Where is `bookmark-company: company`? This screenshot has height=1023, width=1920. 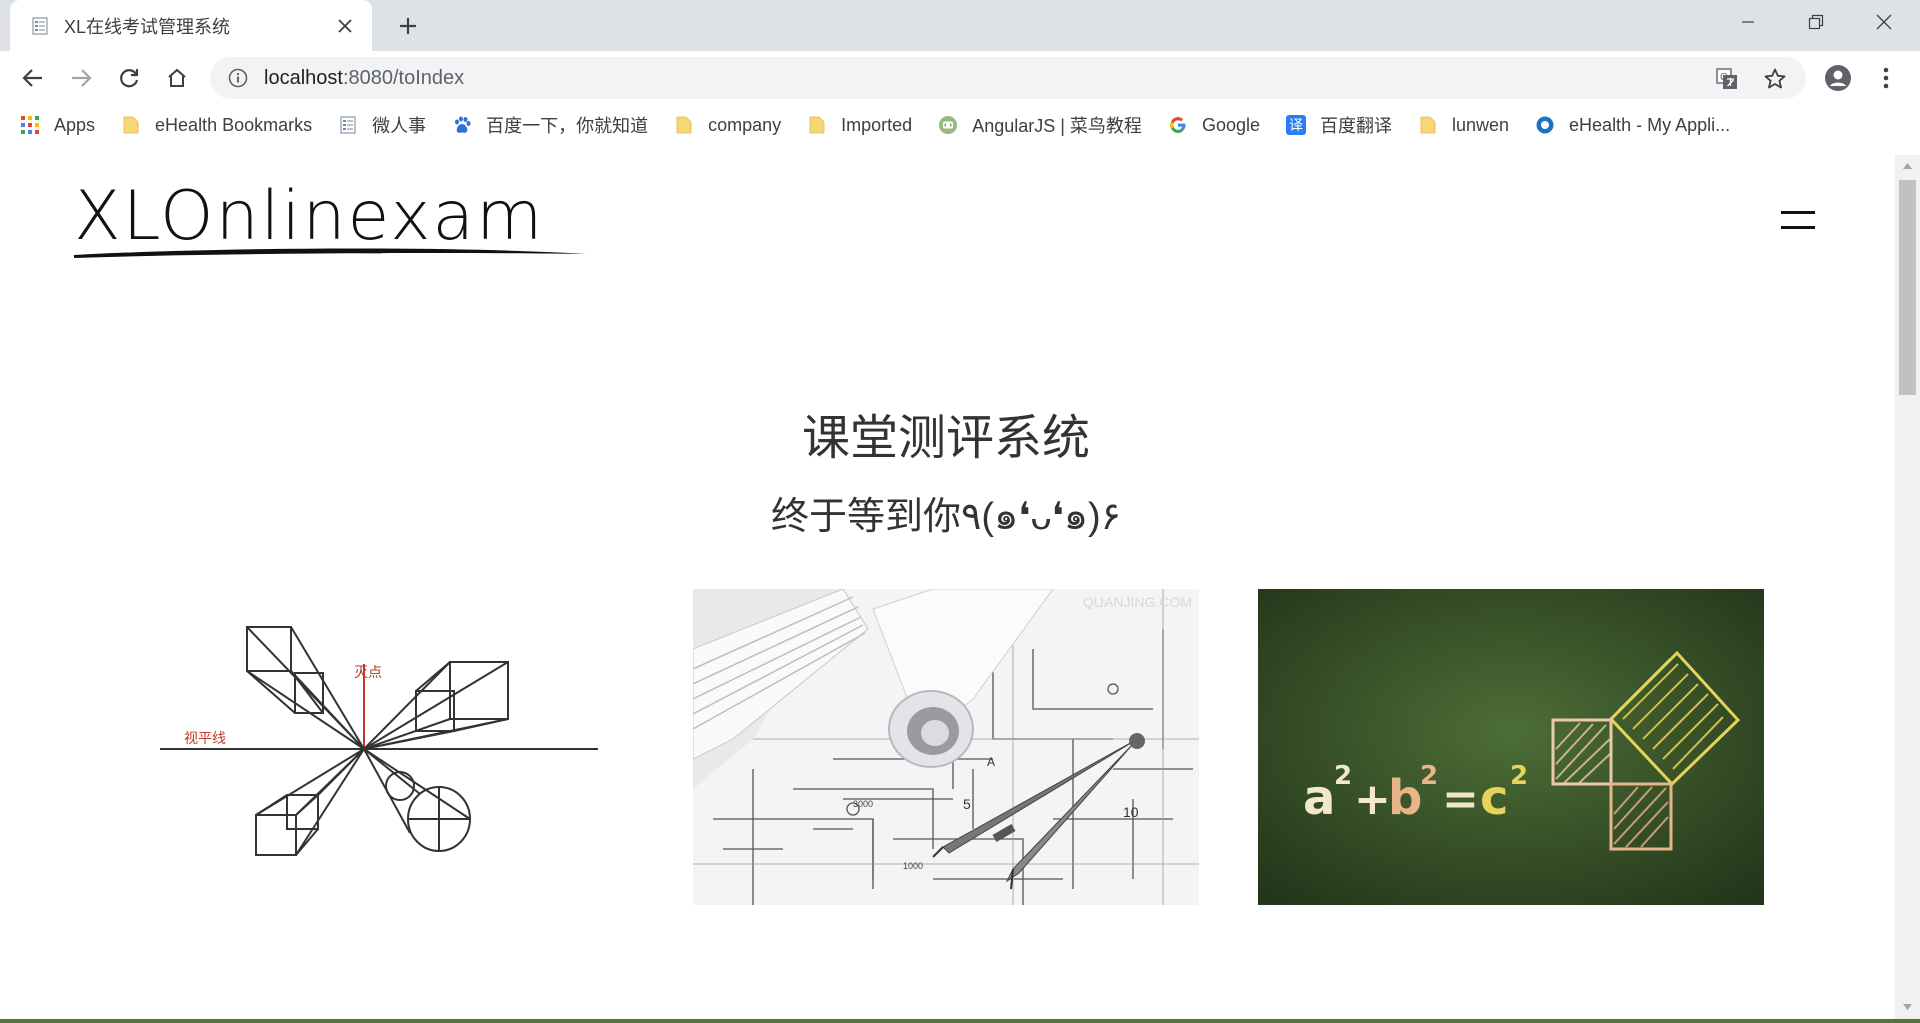
bookmark-company: company is located at coordinates (727, 125).